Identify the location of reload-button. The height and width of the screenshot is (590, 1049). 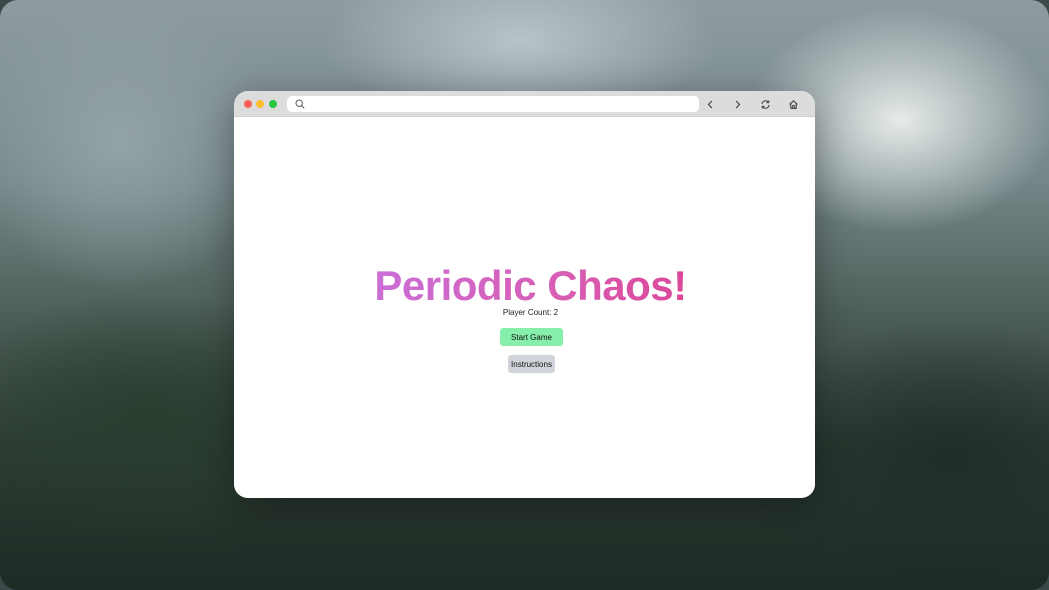
(765, 104).